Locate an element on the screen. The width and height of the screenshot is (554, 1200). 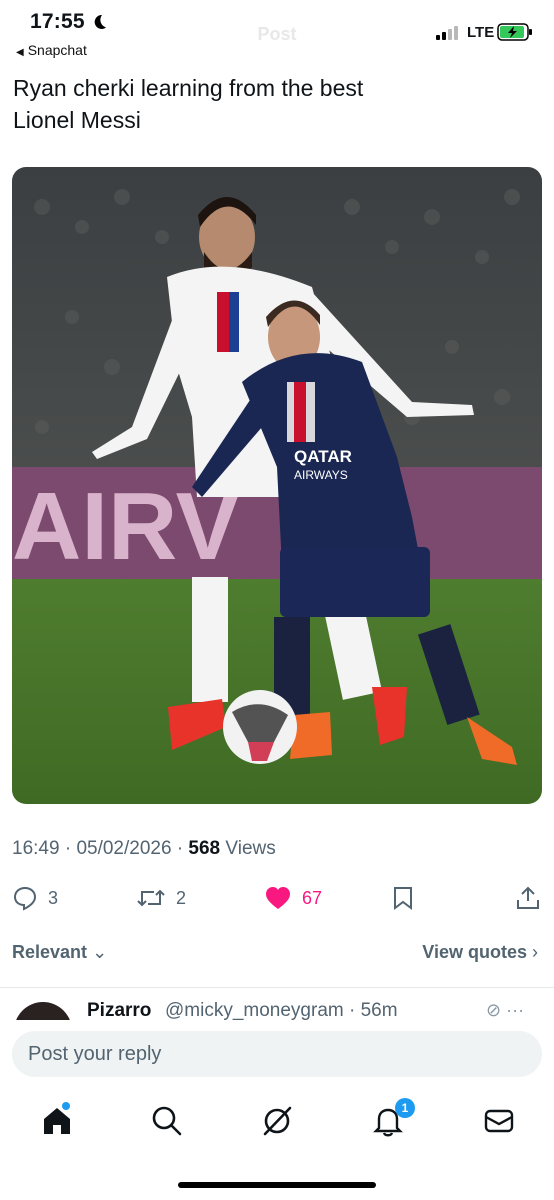
chevron-down-icon: ⌄ is located at coordinates (100, 952).